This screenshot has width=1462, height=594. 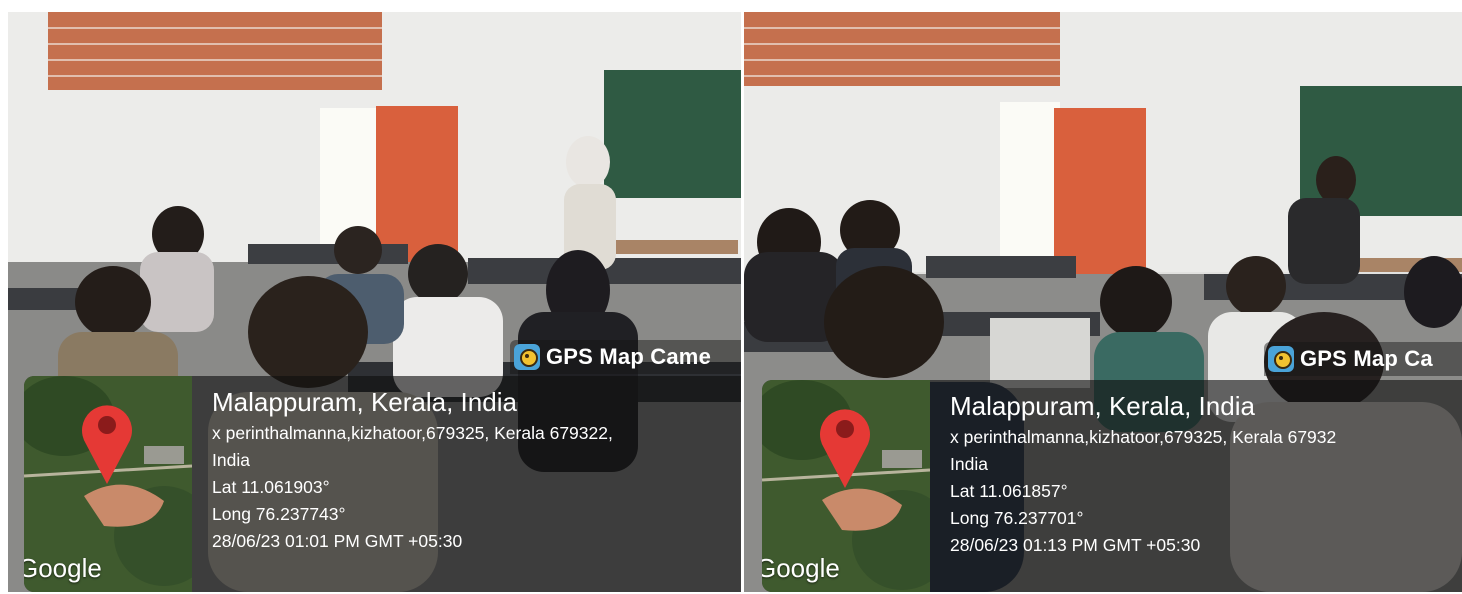 I want to click on latitude: Lat 11.061857°, so click(x=1009, y=491).